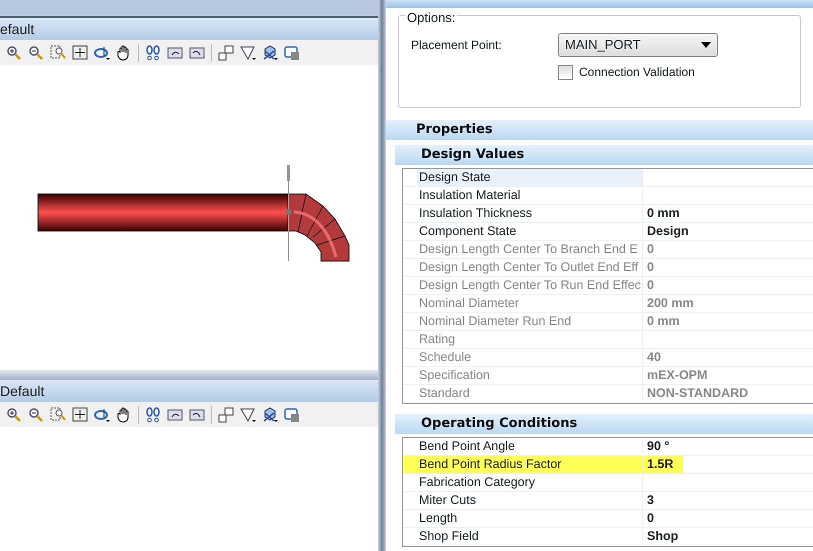 The height and width of the screenshot is (551, 813). Describe the element at coordinates (530, 482) in the screenshot. I see `property-name: Fabrication Category` at that location.